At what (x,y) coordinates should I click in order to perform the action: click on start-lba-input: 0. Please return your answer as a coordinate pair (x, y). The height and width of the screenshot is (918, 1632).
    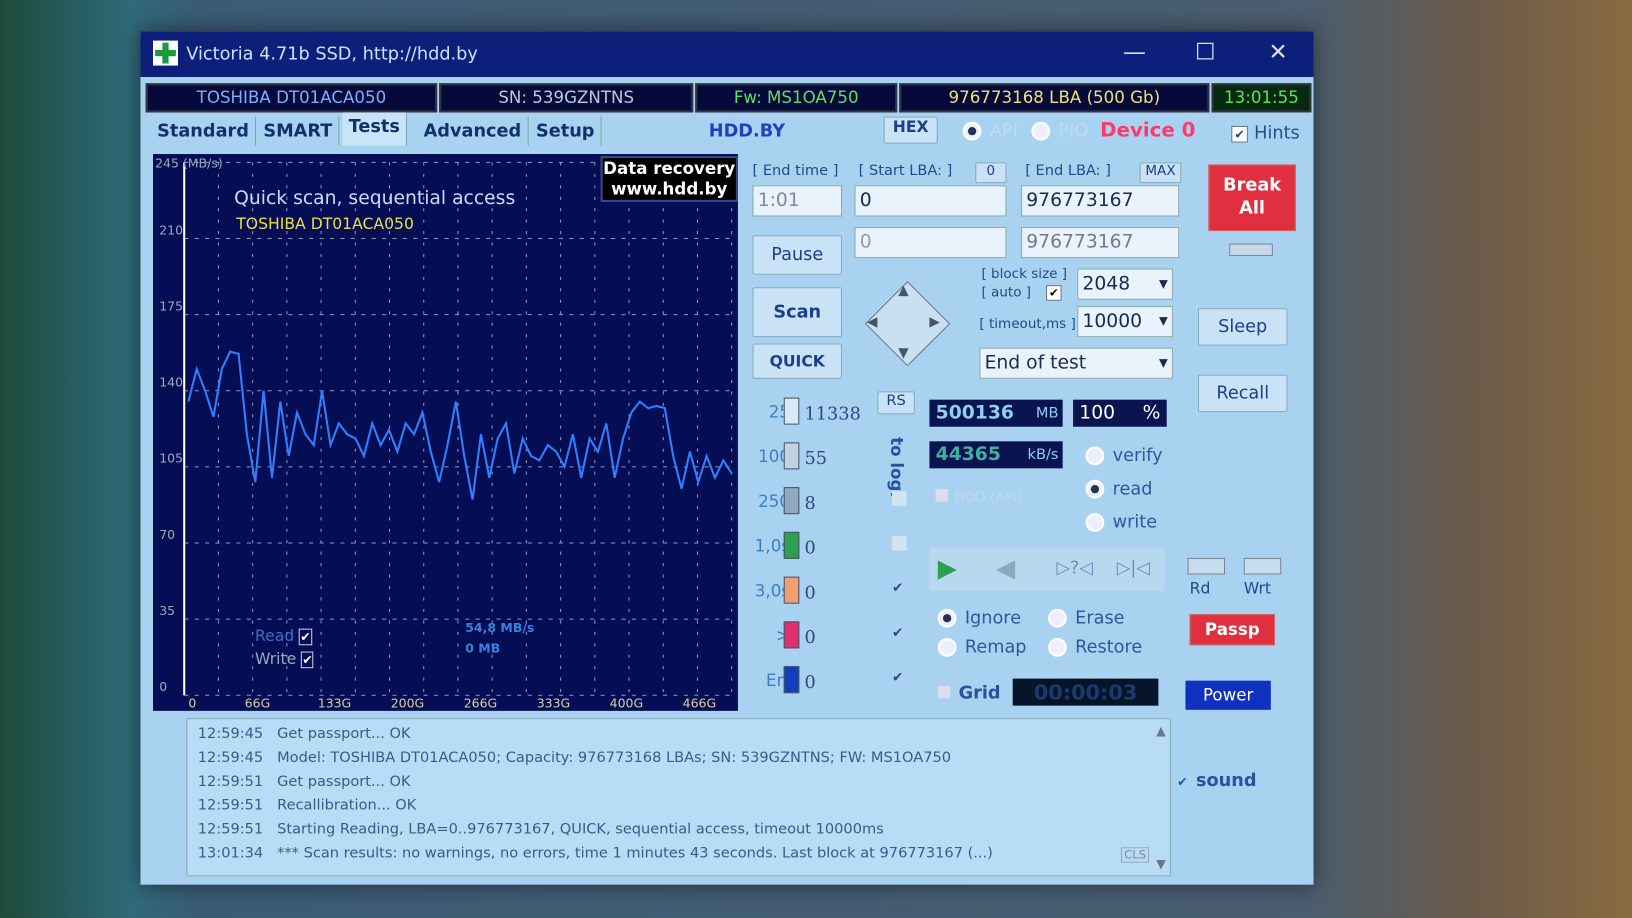
    Looking at the image, I should click on (930, 201).